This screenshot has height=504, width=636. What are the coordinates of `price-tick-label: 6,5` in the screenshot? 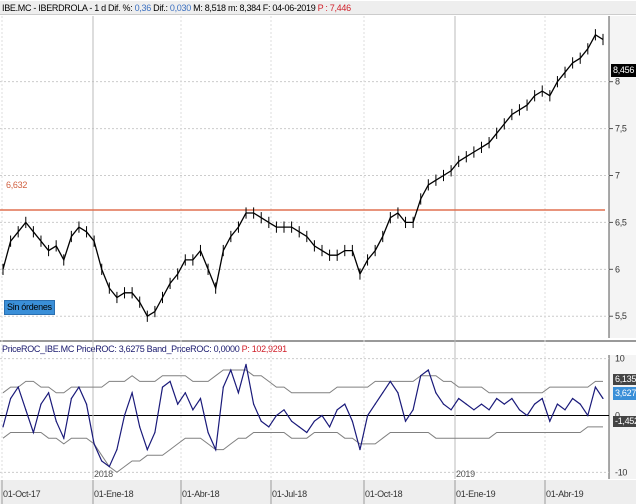 It's located at (621, 222).